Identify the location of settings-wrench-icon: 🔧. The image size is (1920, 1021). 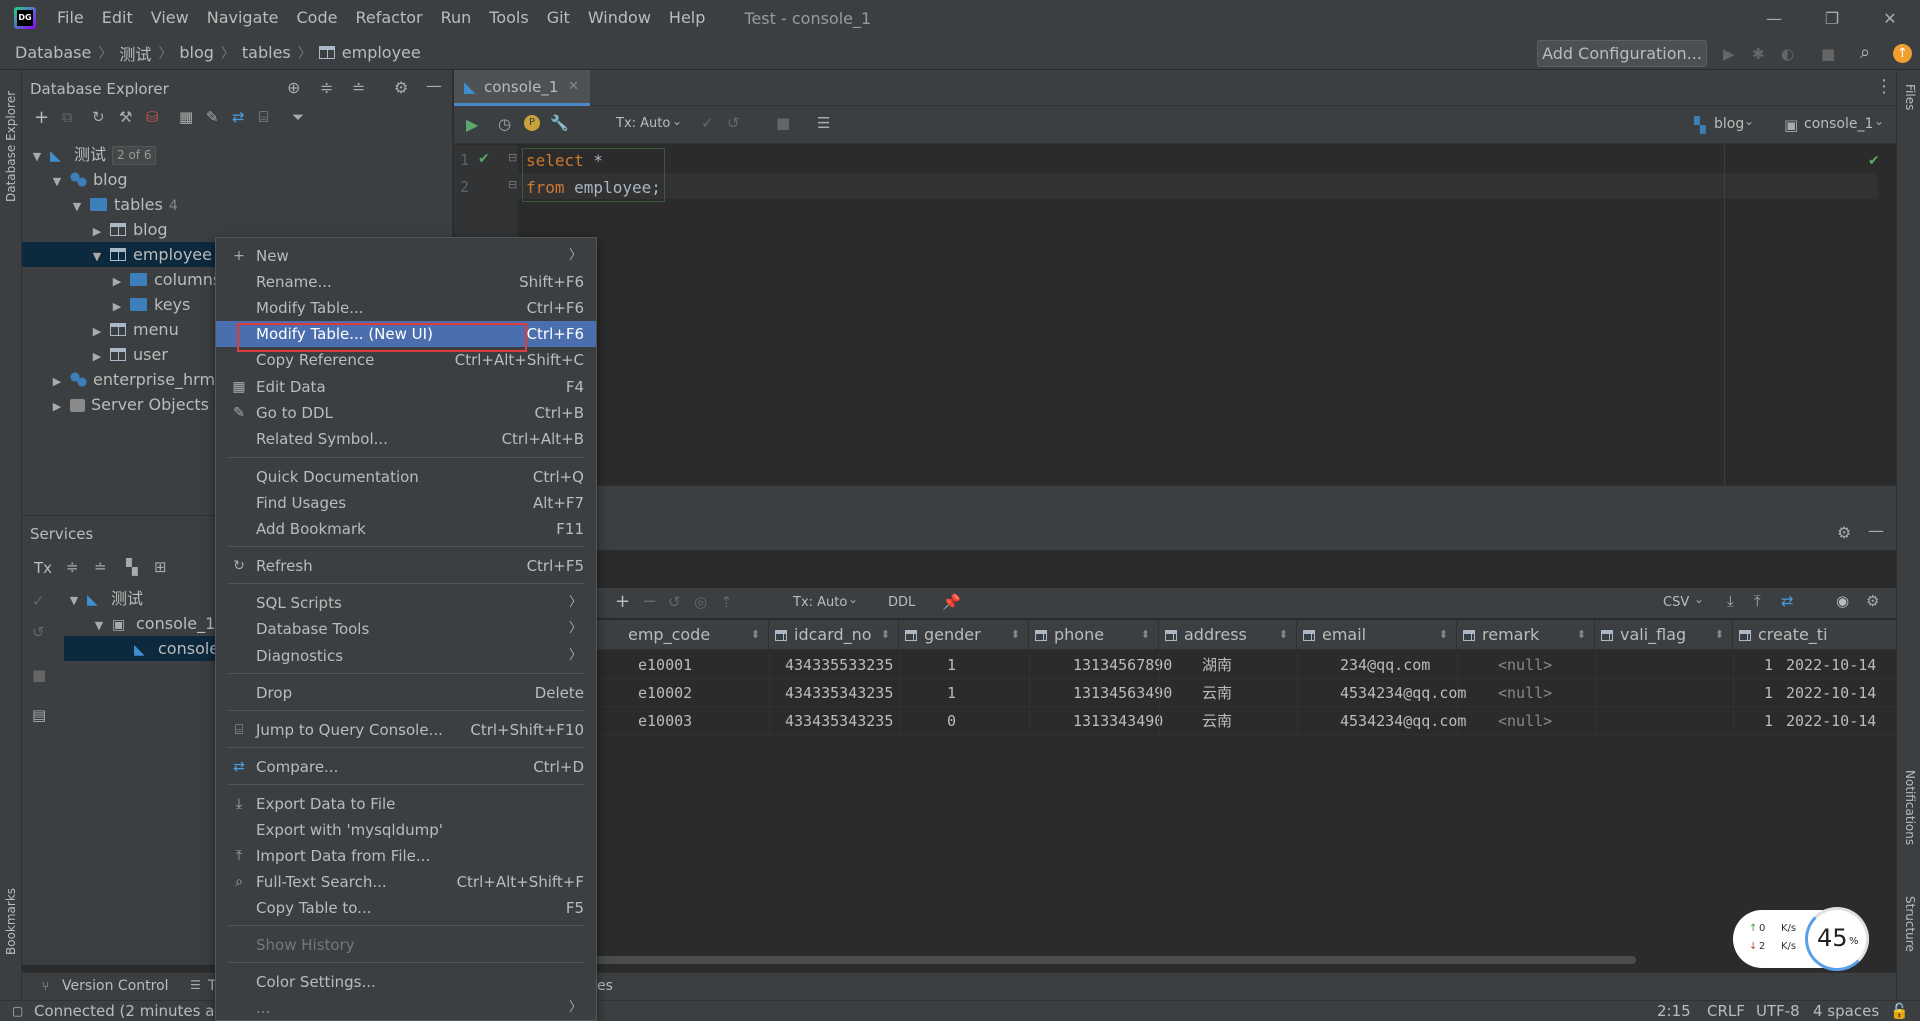
(559, 123).